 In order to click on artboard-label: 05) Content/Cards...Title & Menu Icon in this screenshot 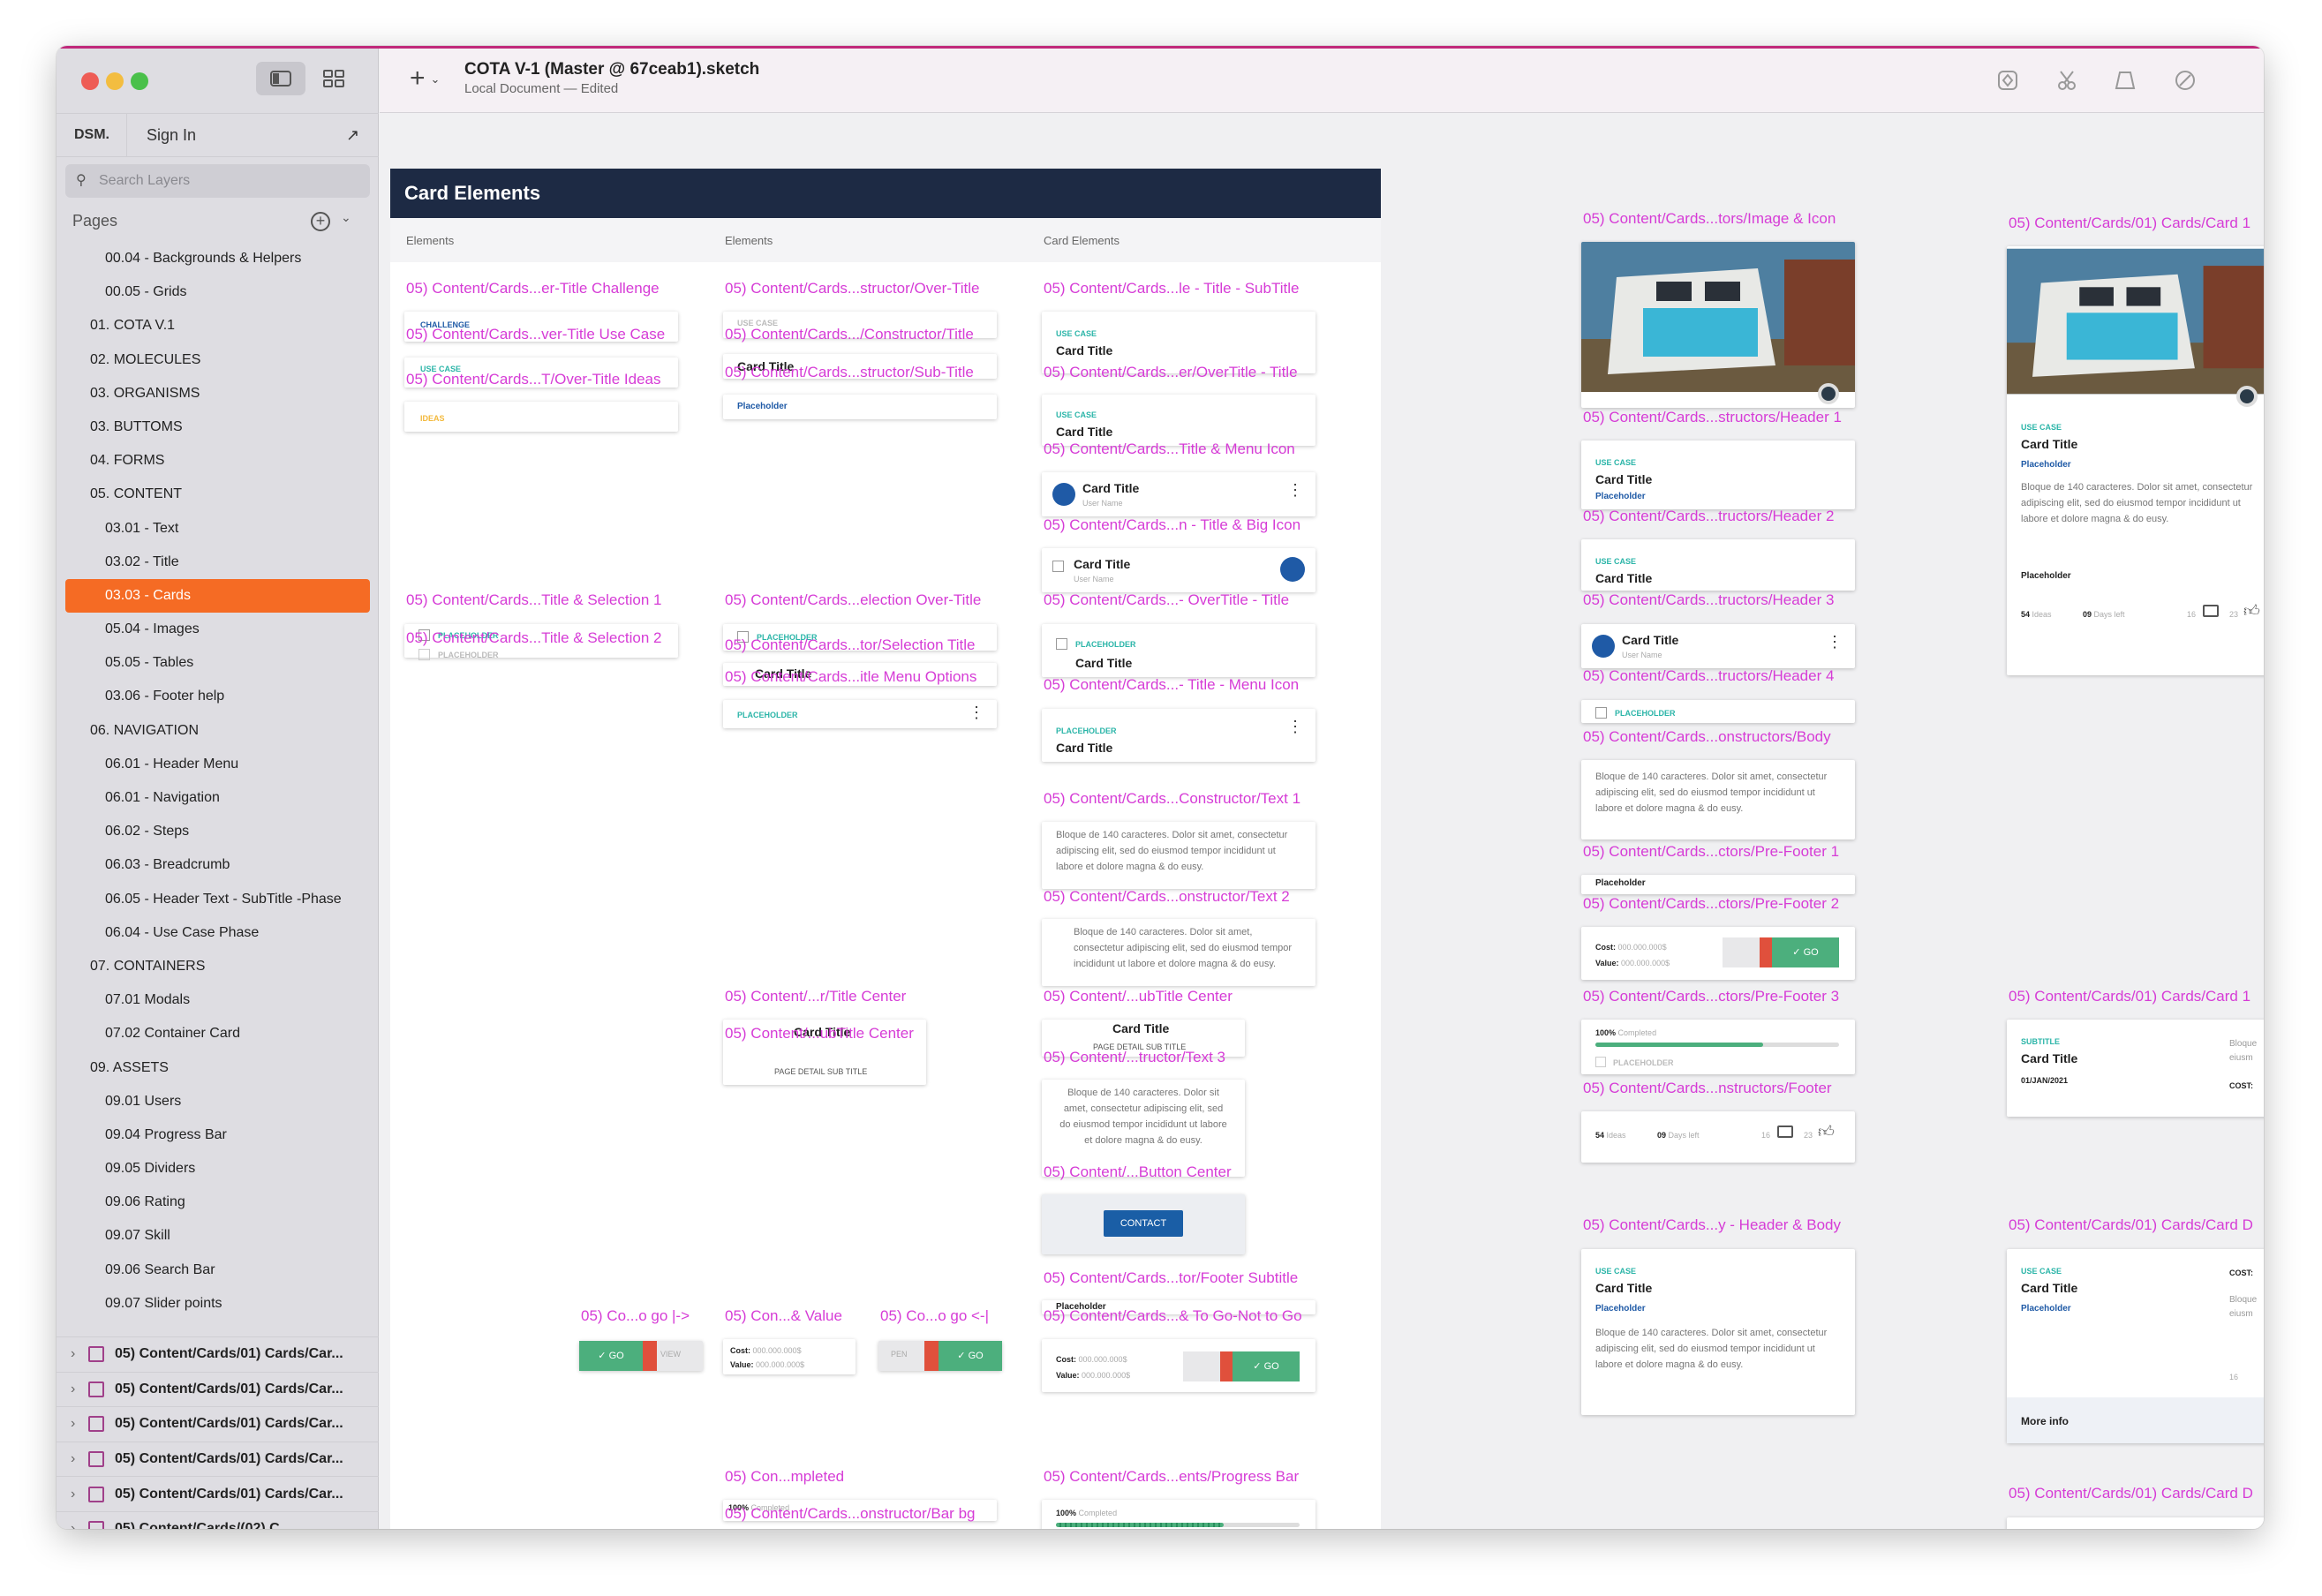, I will do `click(1169, 449)`.